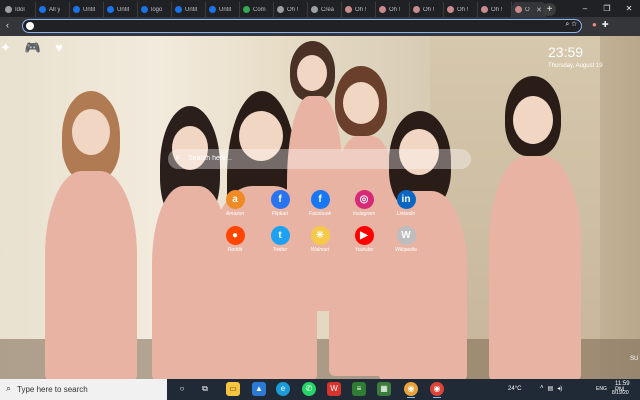  Describe the element at coordinates (19, 9) in the screenshot. I see `browser-tab: Idol` at that location.